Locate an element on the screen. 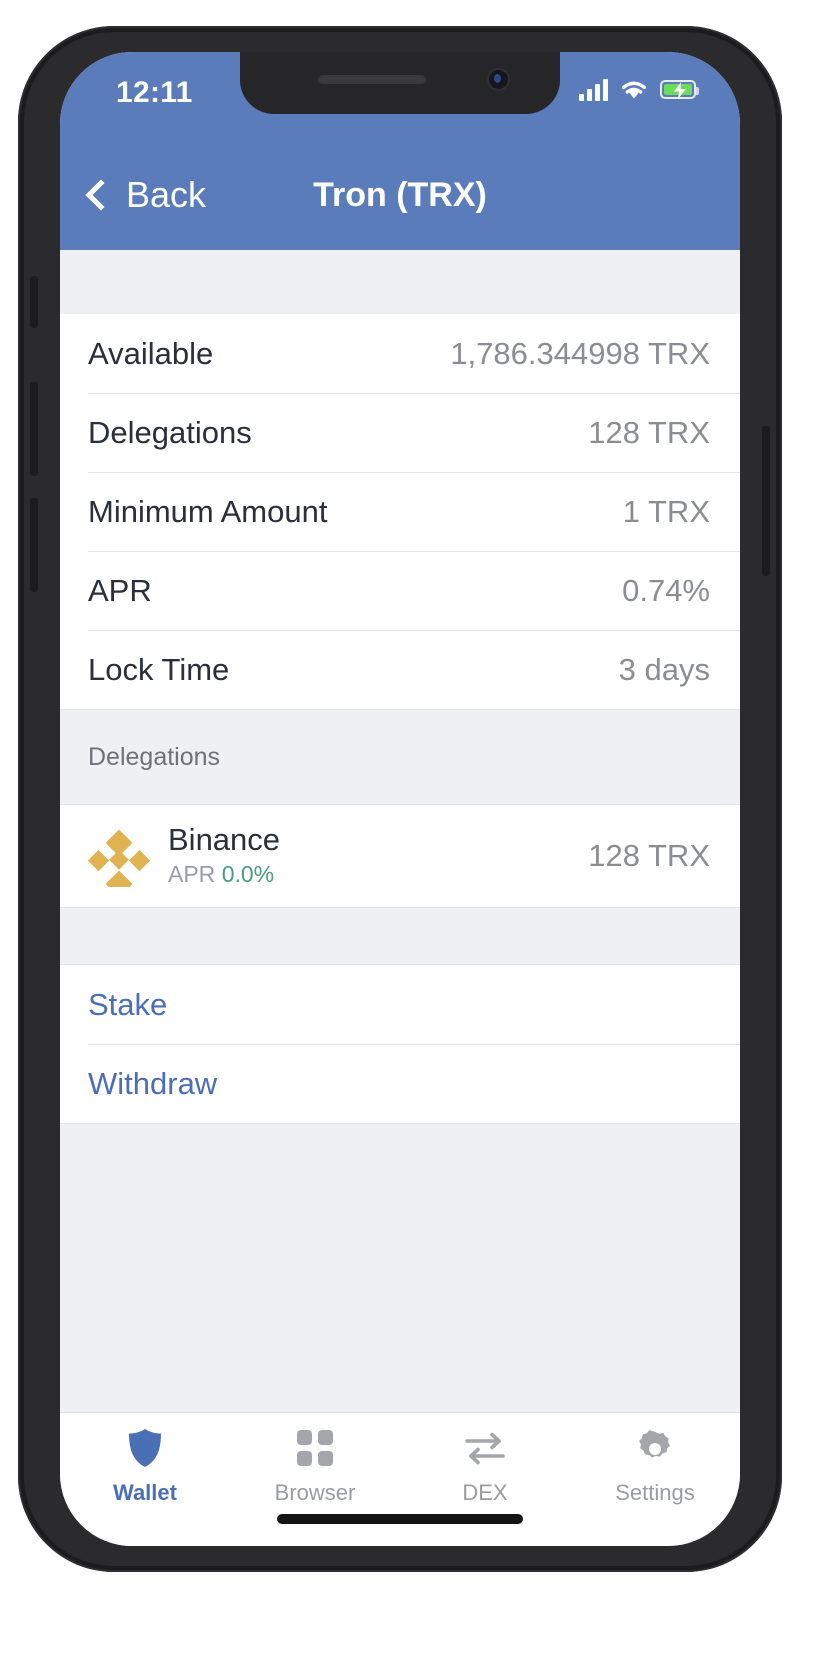  shield-icon is located at coordinates (145, 1448).